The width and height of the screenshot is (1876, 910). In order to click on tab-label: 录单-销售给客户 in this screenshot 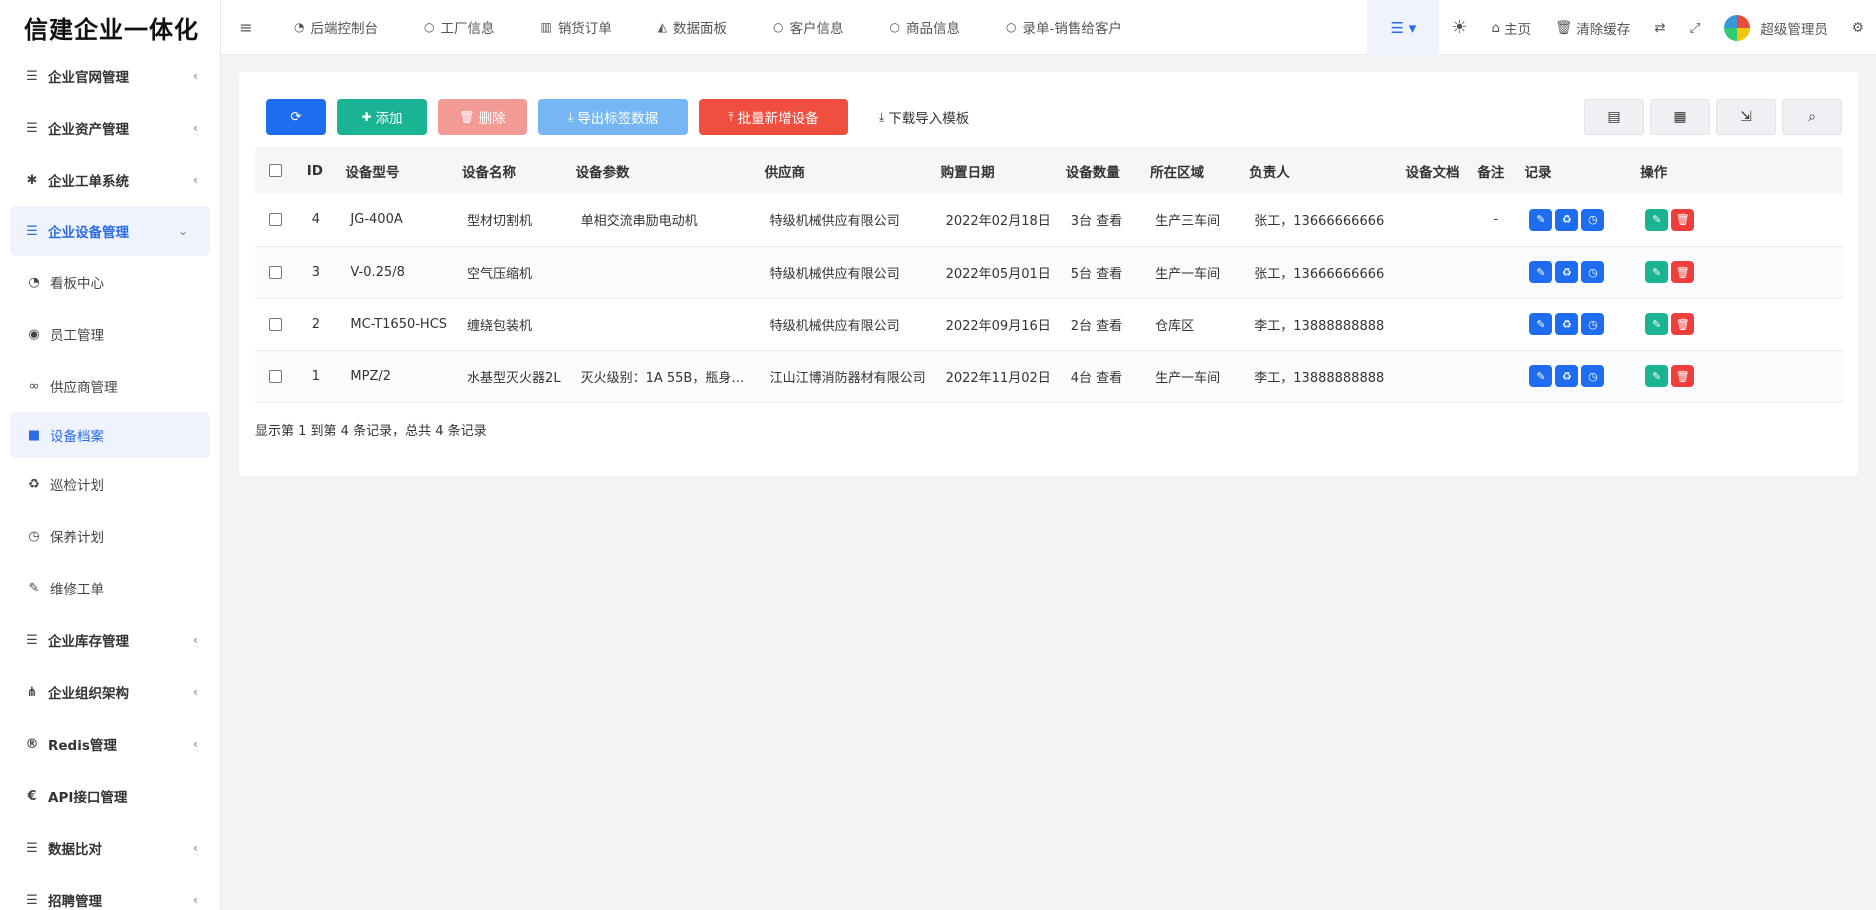, I will do `click(1072, 29)`.